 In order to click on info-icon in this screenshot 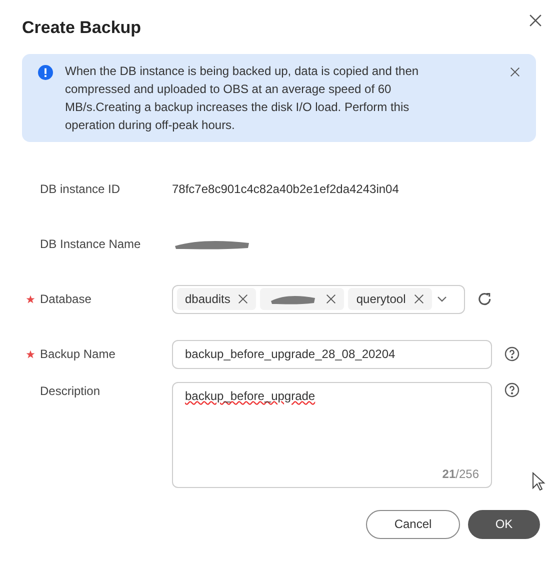, I will do `click(45, 72)`.